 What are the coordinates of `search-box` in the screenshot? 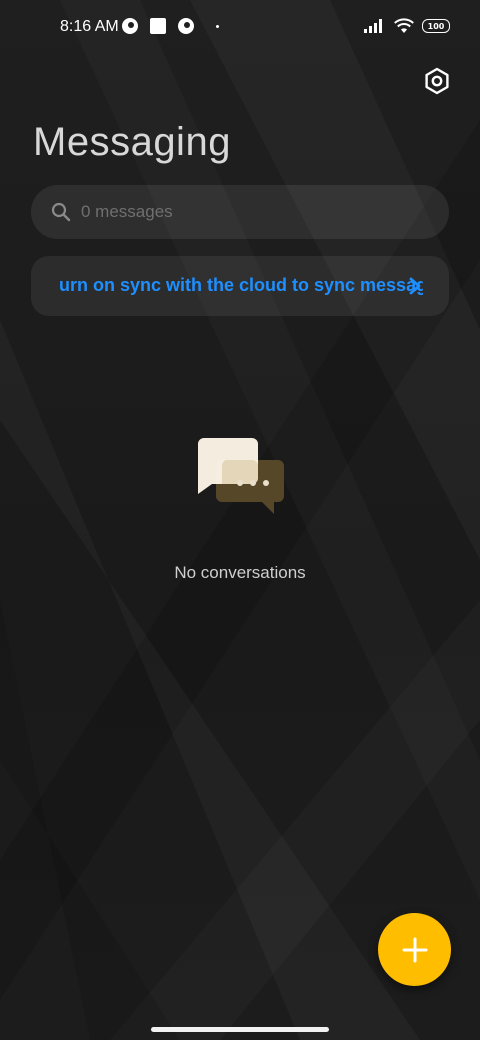 It's located at (240, 212).